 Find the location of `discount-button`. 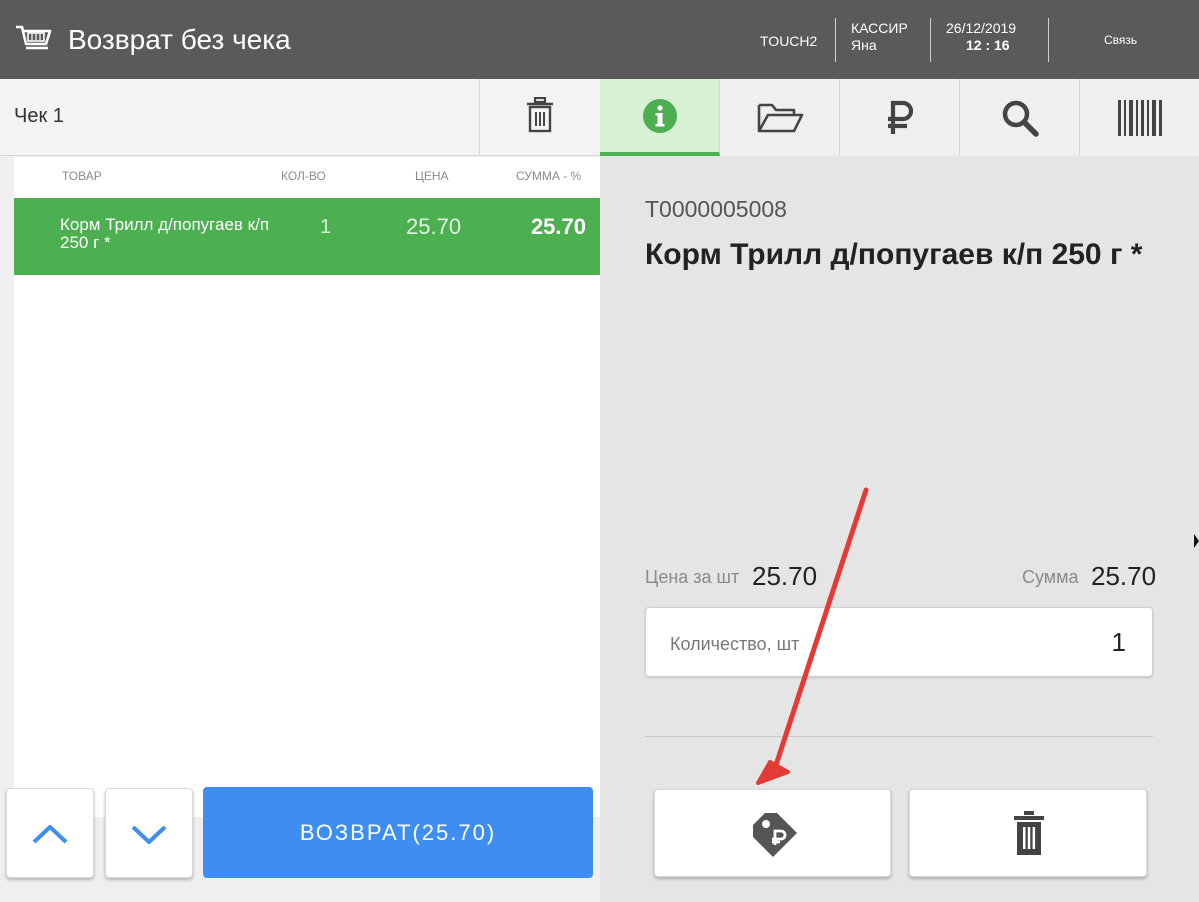

discount-button is located at coordinates (772, 833).